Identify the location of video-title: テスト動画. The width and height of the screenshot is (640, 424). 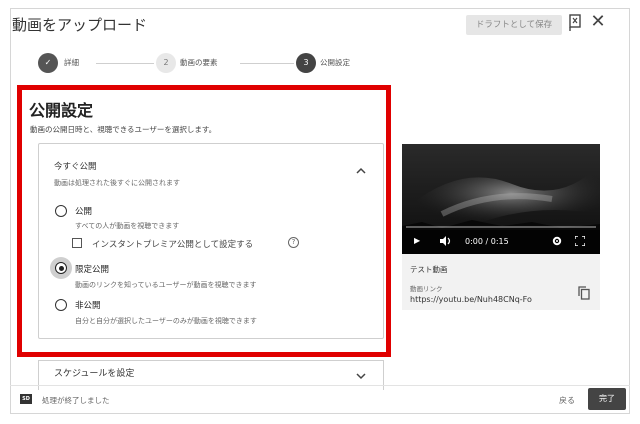
(429, 269).